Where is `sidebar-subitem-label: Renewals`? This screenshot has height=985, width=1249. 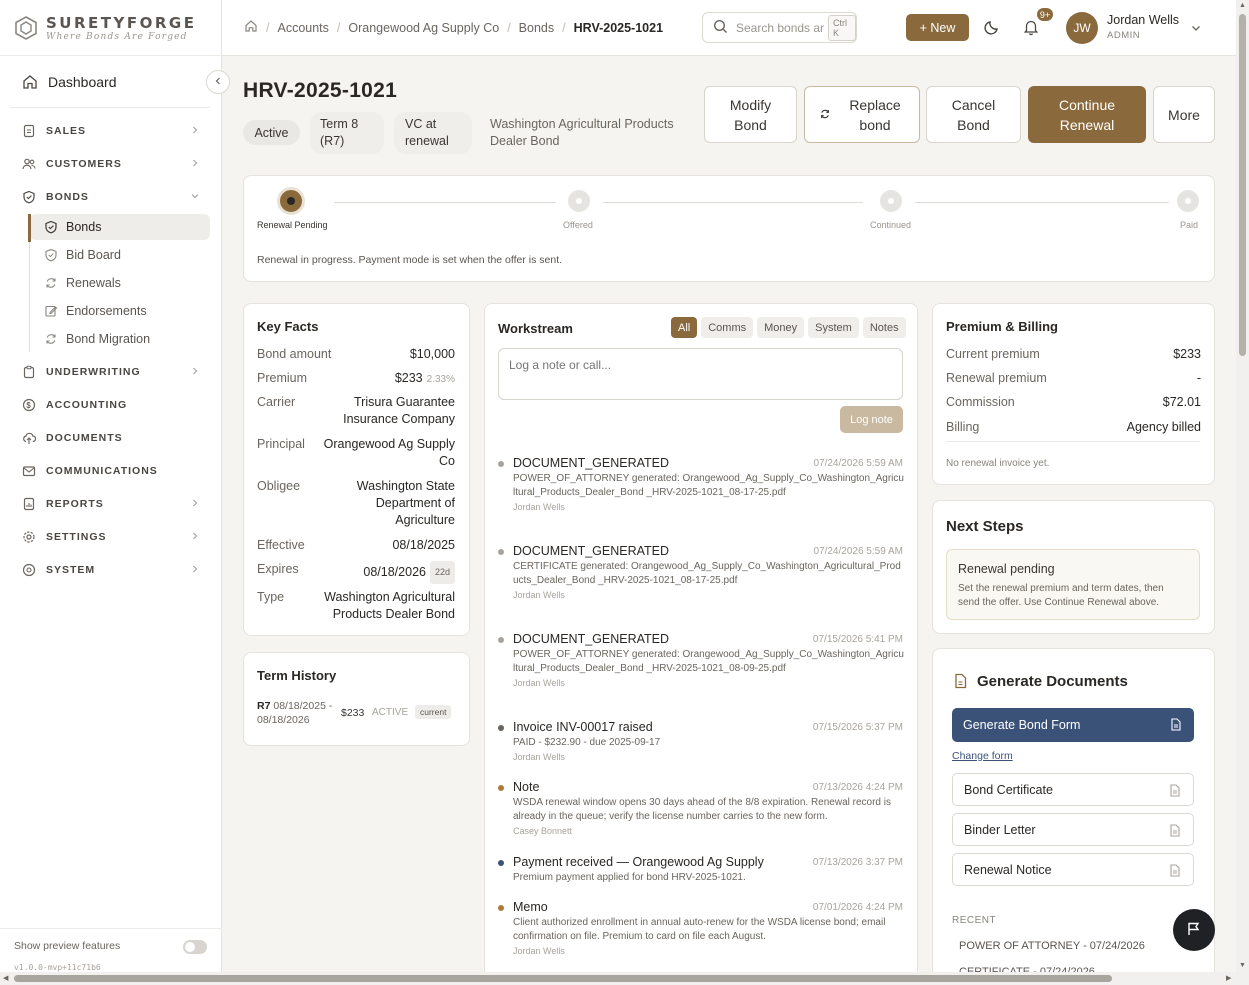
sidebar-subitem-label: Renewals is located at coordinates (93, 283).